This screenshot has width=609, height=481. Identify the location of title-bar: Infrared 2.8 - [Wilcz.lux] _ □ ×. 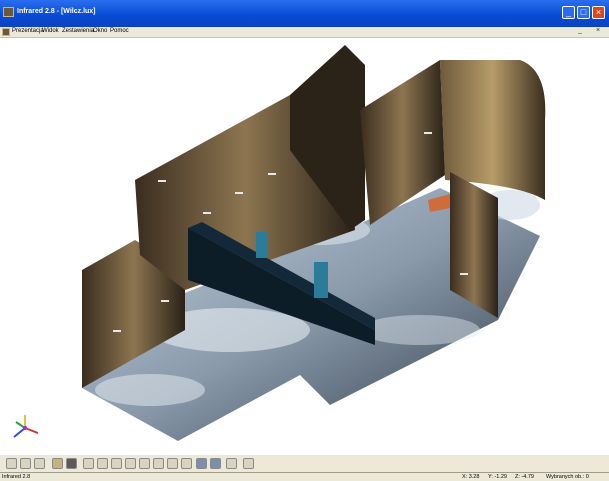
(304, 13).